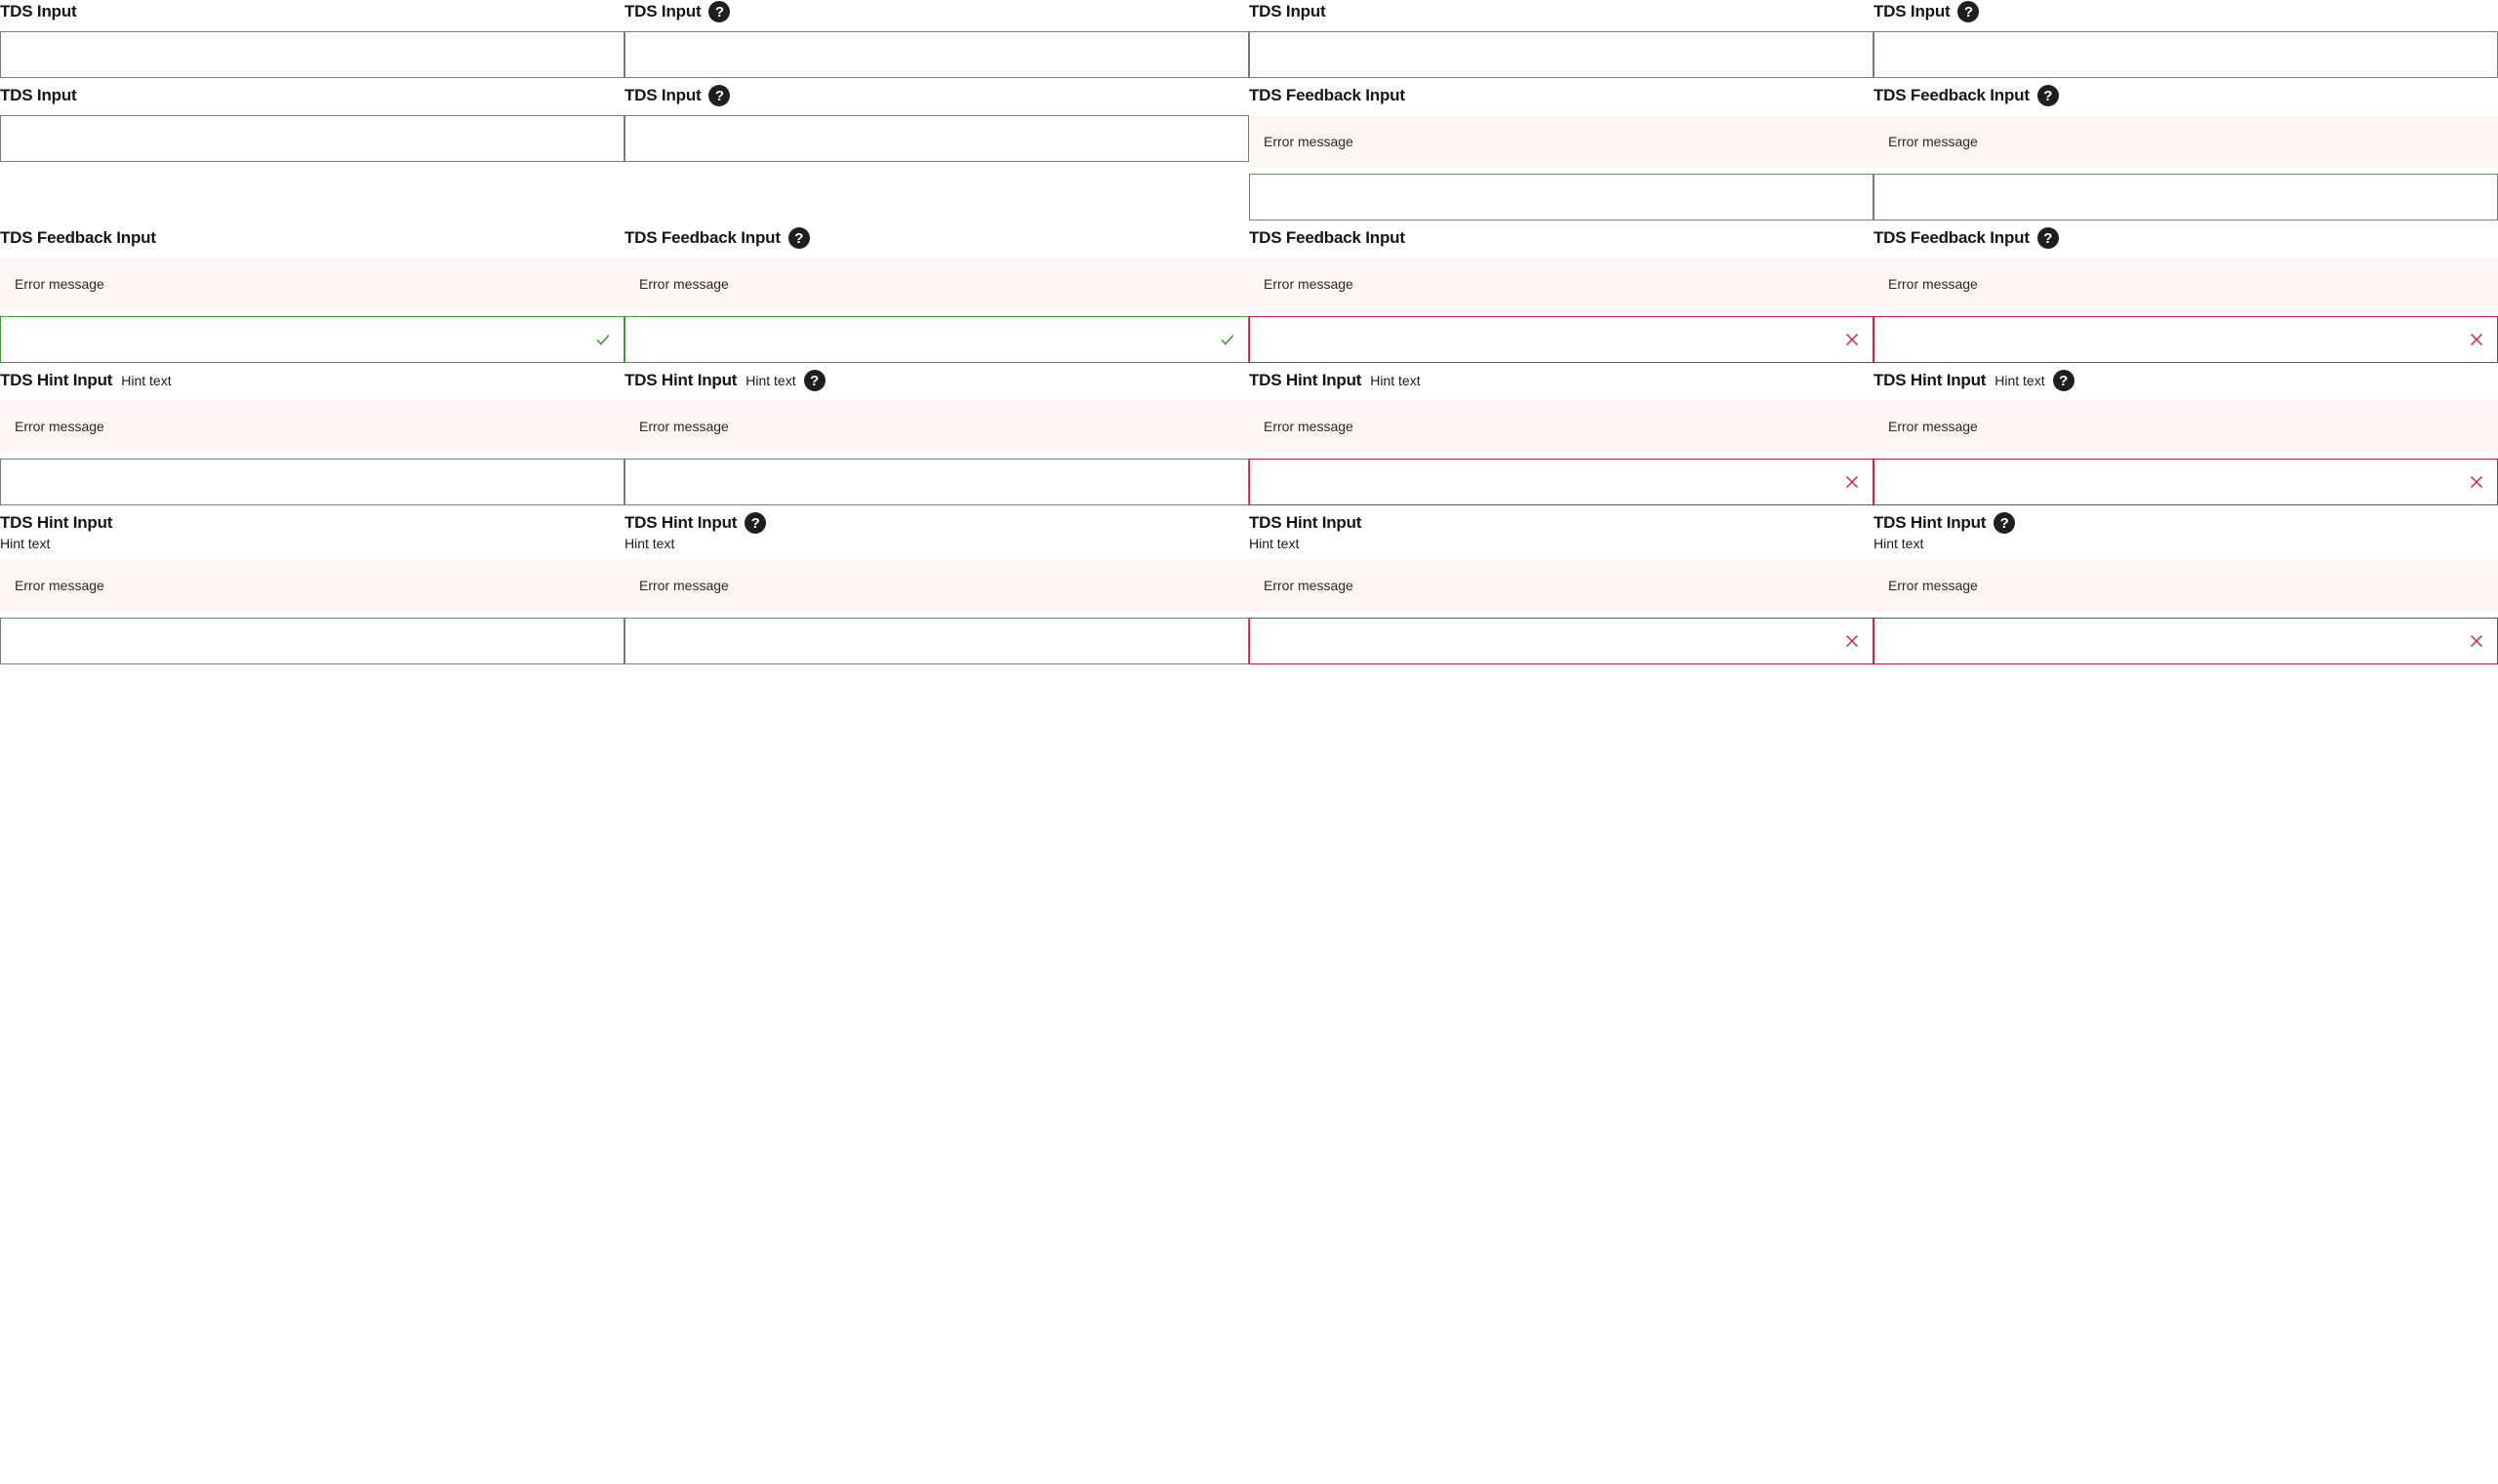 The width and height of the screenshot is (2498, 1484). Describe the element at coordinates (936, 380) in the screenshot. I see `label-row: TDS Hint Input Hint text ?` at that location.